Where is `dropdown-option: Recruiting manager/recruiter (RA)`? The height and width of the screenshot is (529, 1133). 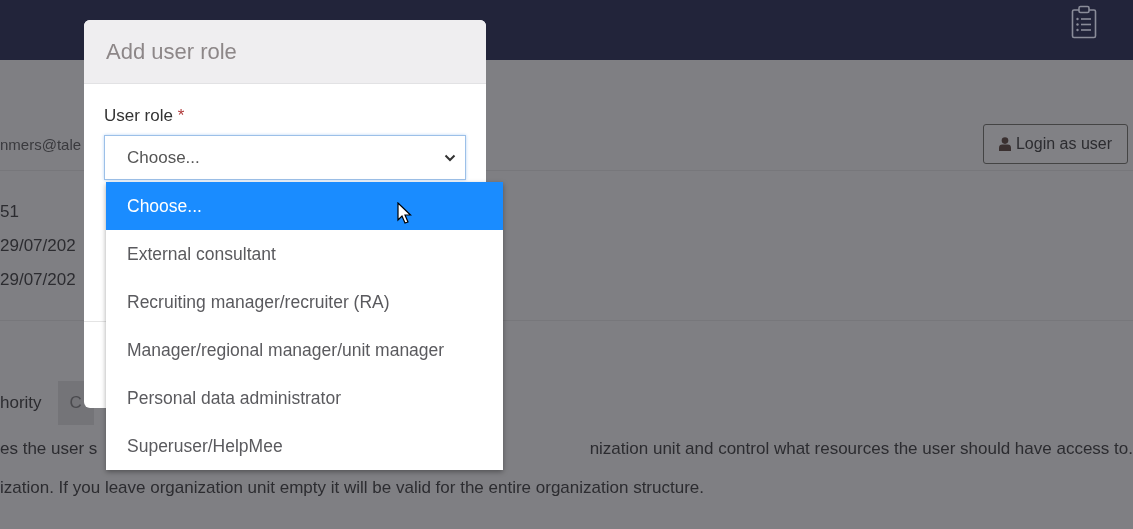 dropdown-option: Recruiting manager/recruiter (RA) is located at coordinates (304, 302).